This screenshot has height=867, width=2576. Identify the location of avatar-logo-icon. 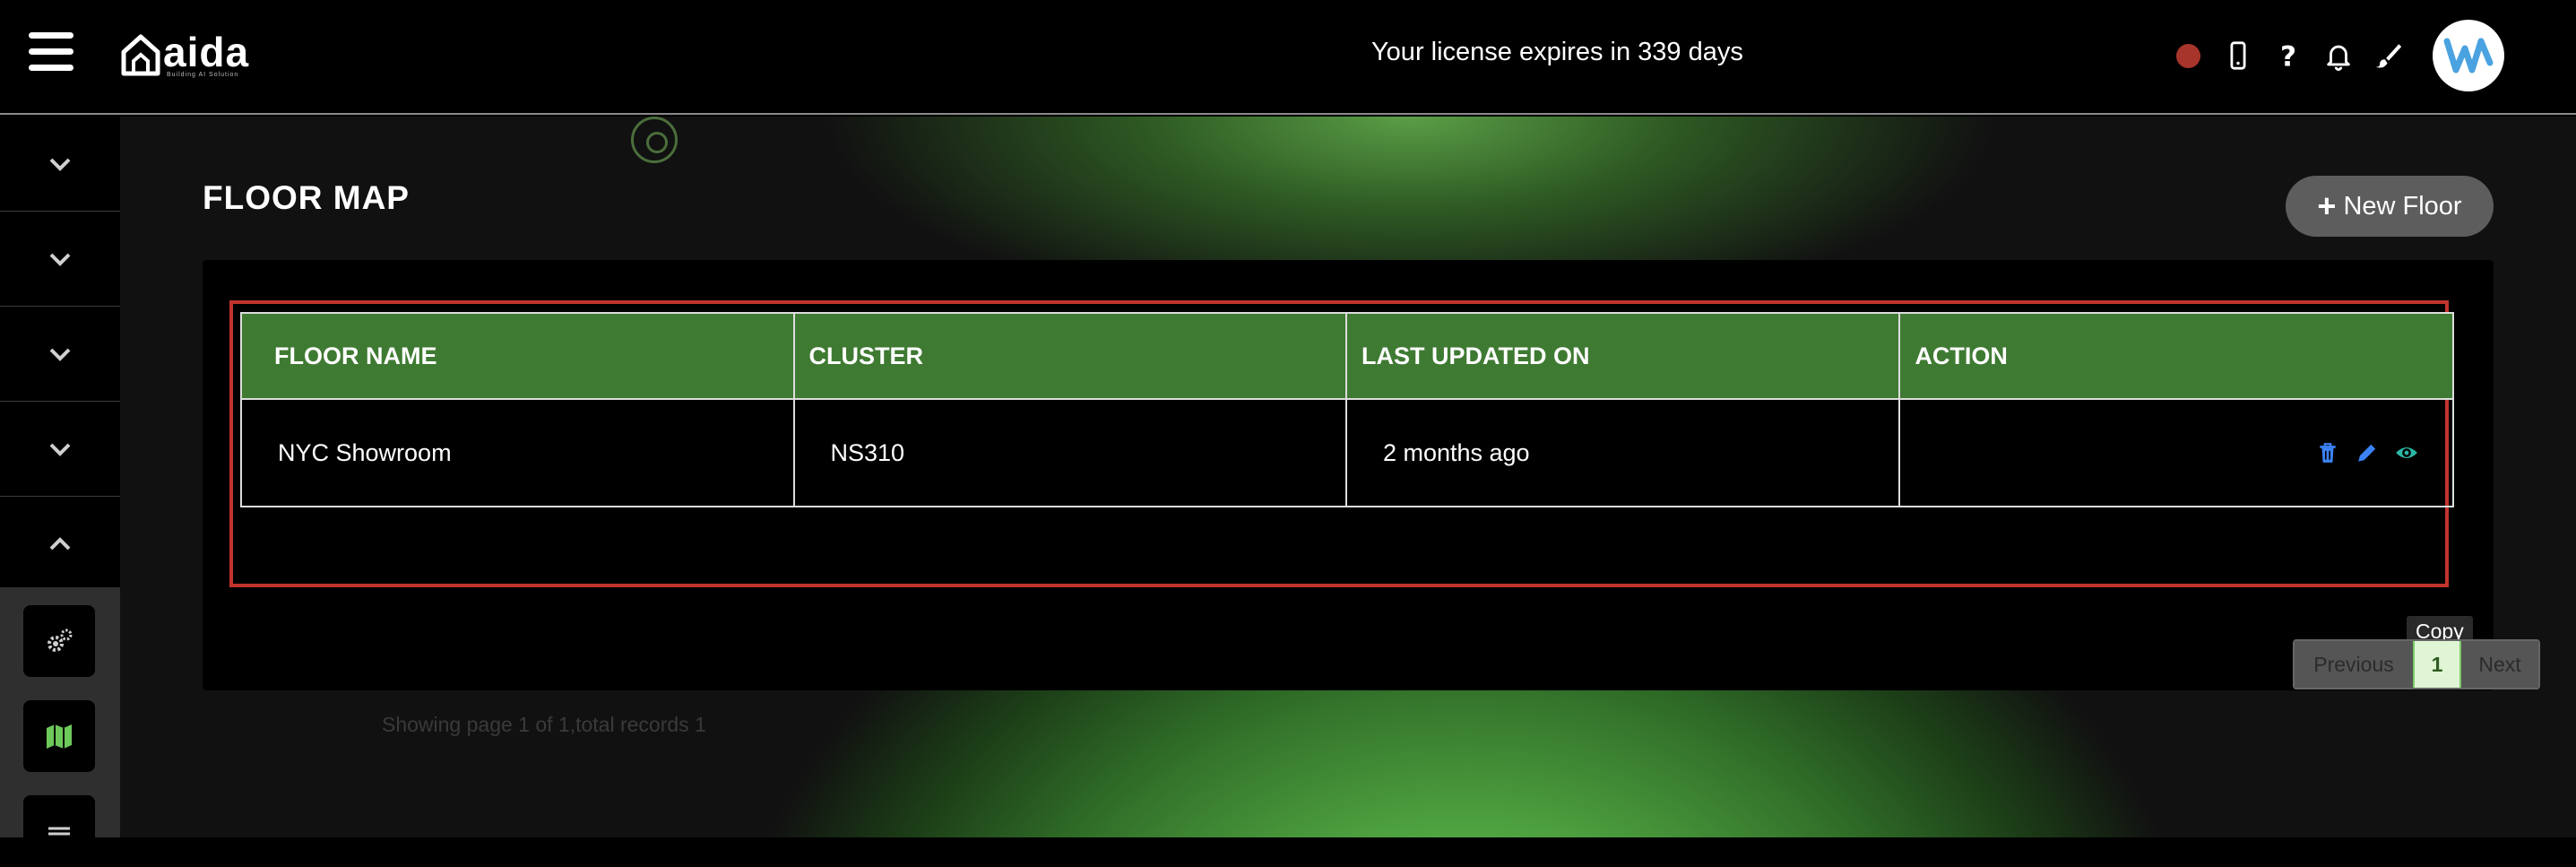
(2468, 56).